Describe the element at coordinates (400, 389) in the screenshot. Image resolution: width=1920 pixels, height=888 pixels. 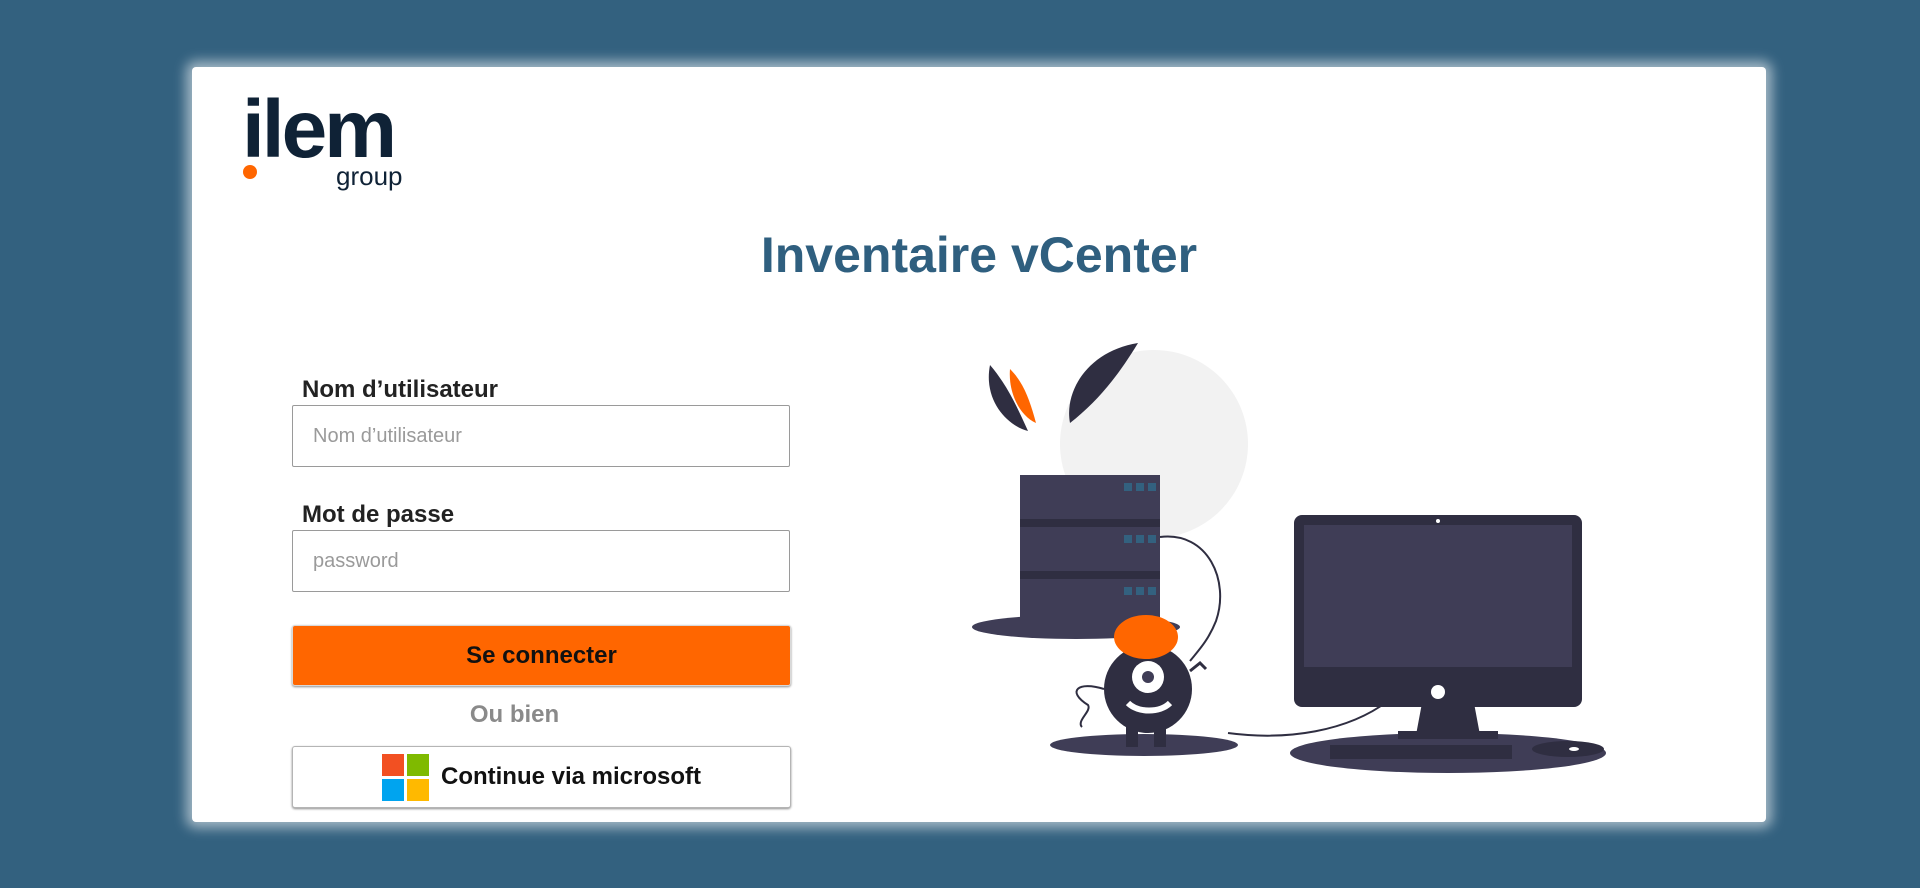
I see `username-label: Nom d’utilisateur` at that location.